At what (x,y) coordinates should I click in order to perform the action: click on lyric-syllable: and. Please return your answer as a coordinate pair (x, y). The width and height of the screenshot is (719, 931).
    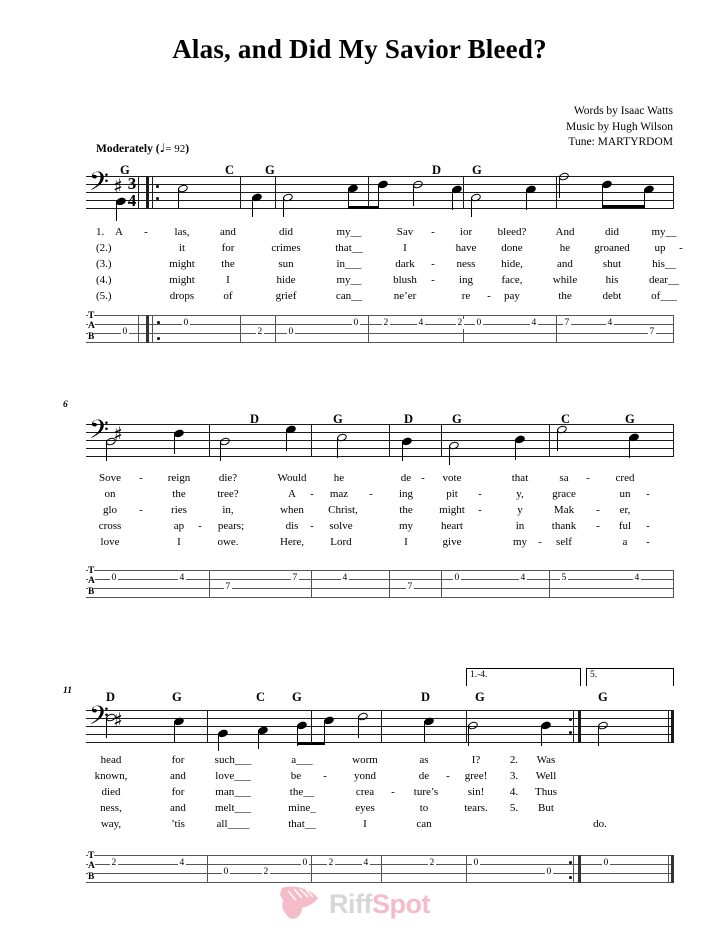
    Looking at the image, I should click on (228, 232).